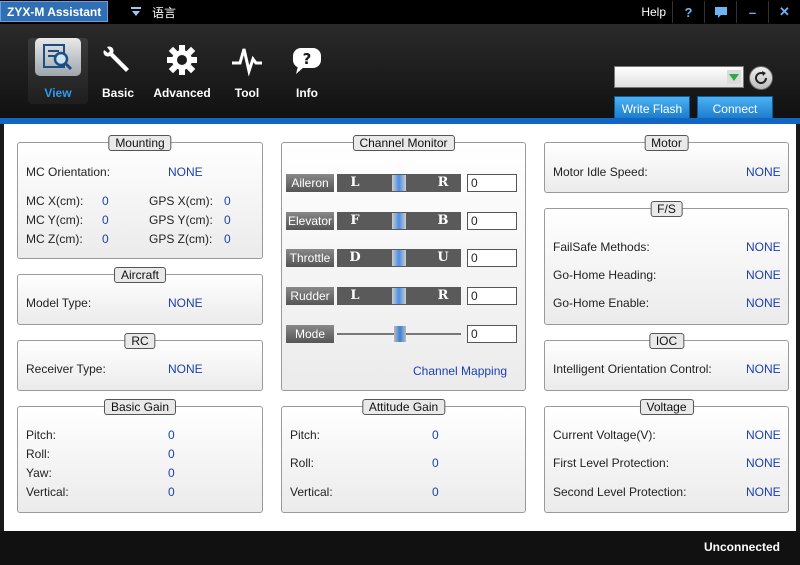 This screenshot has width=800, height=565. Describe the element at coordinates (171, 473) in the screenshot. I see `yaw-value: 0` at that location.